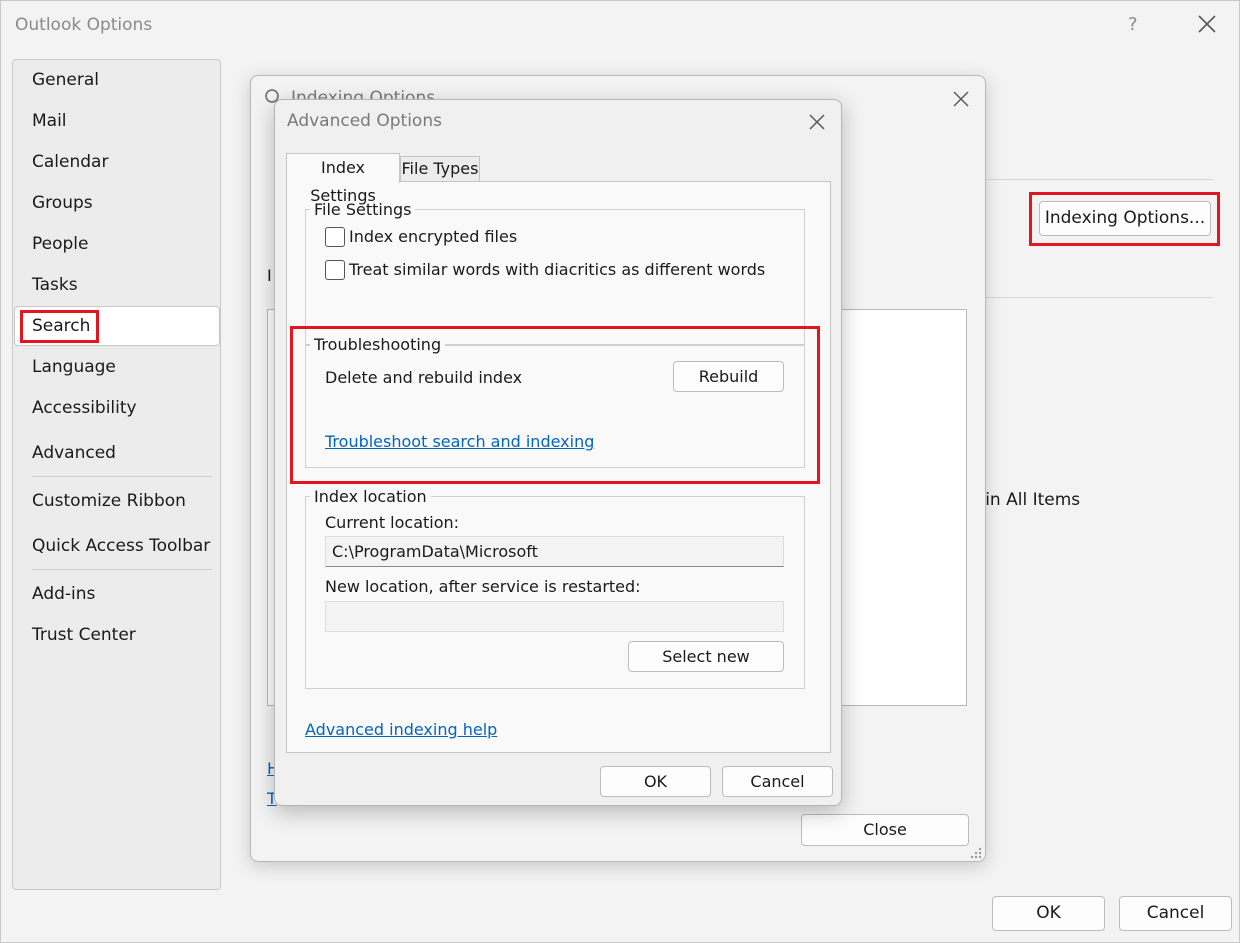  I want to click on search-highlight-box, so click(59, 326).